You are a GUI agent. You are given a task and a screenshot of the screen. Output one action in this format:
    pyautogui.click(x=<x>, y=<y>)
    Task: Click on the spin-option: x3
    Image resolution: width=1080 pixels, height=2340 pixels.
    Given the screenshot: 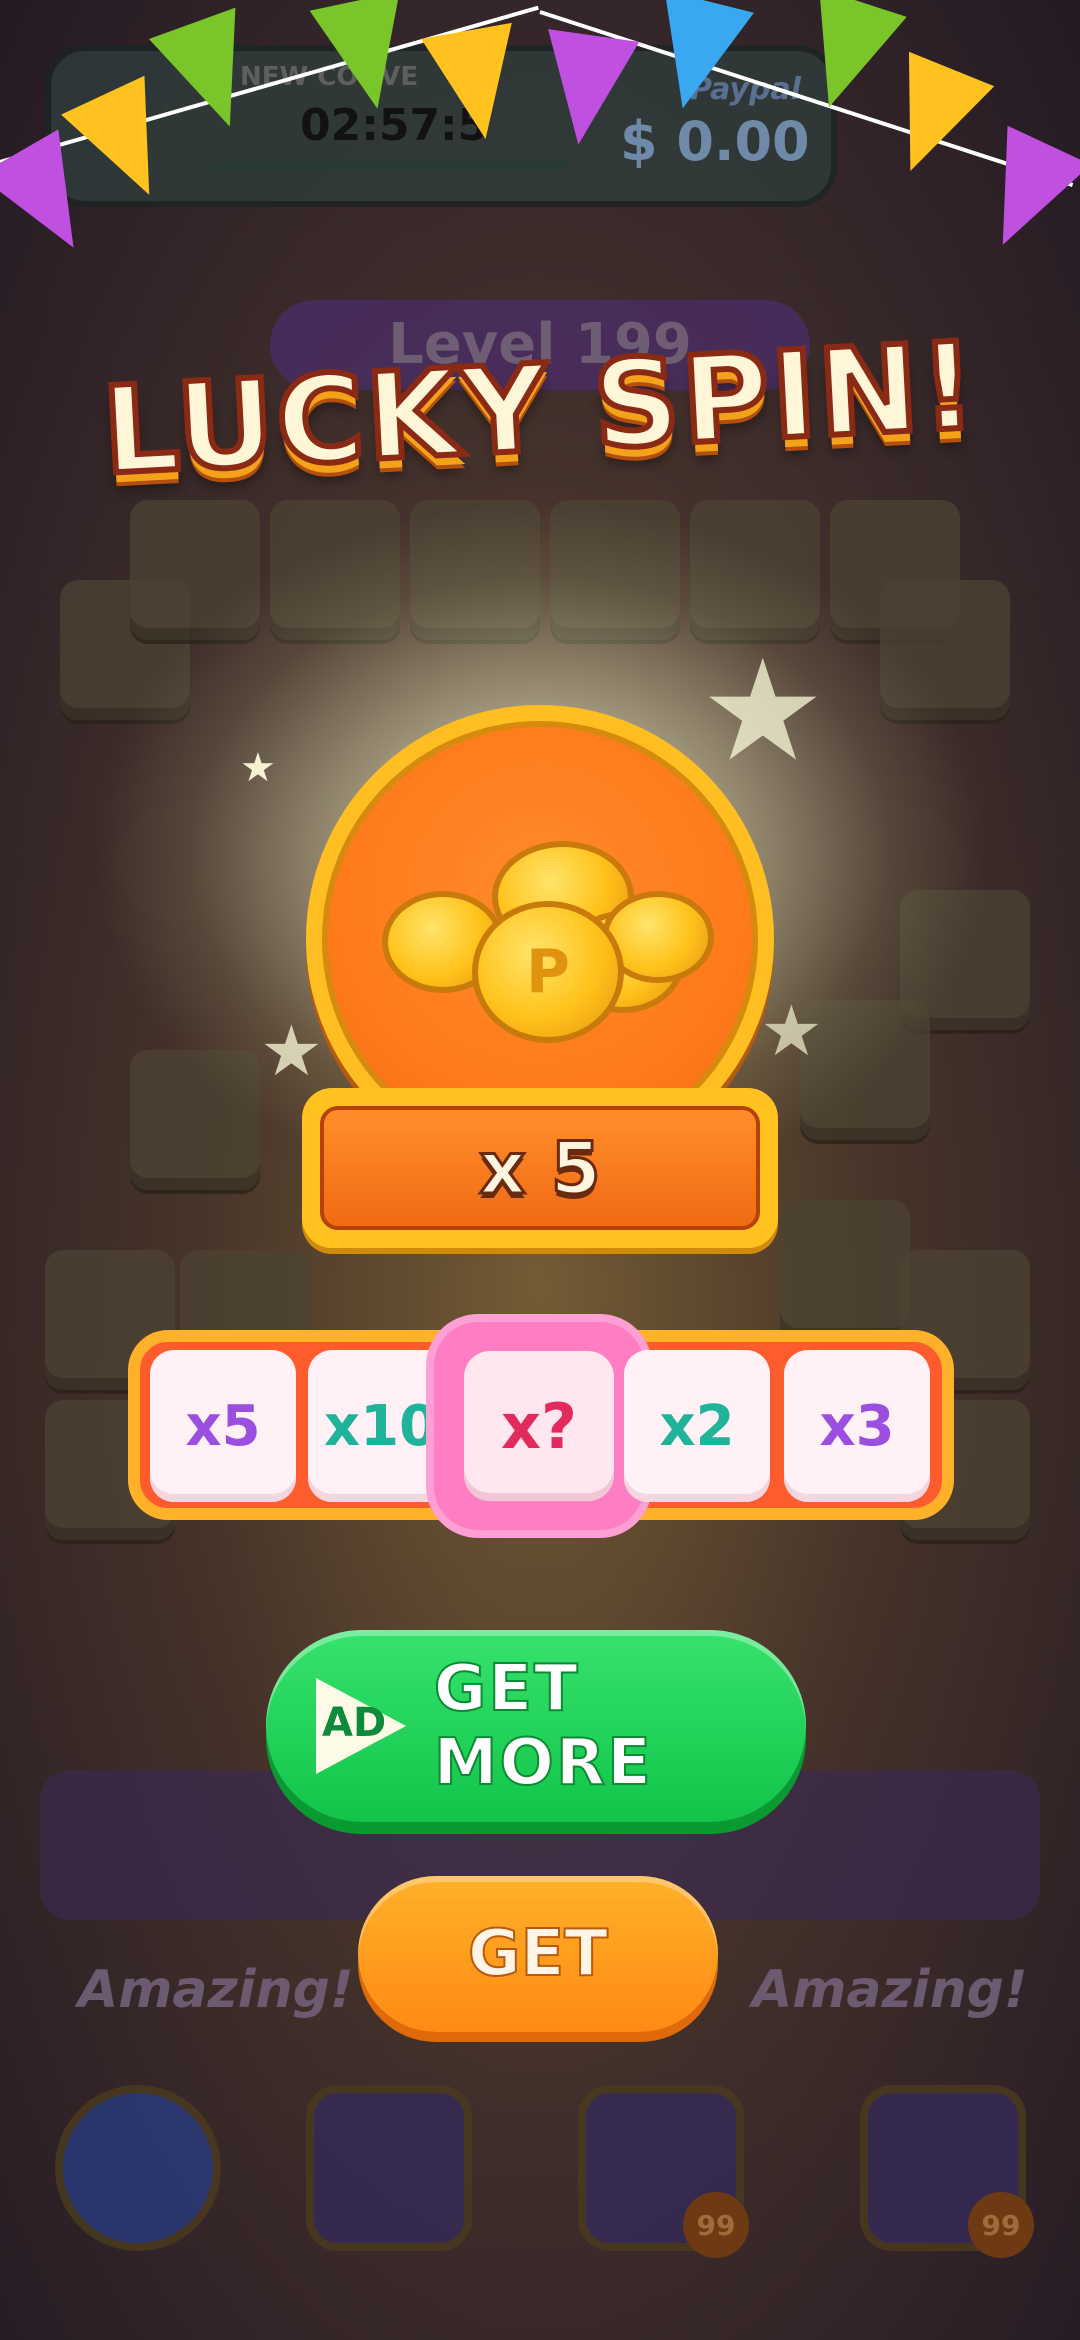 What is the action you would take?
    pyautogui.click(x=857, y=1426)
    